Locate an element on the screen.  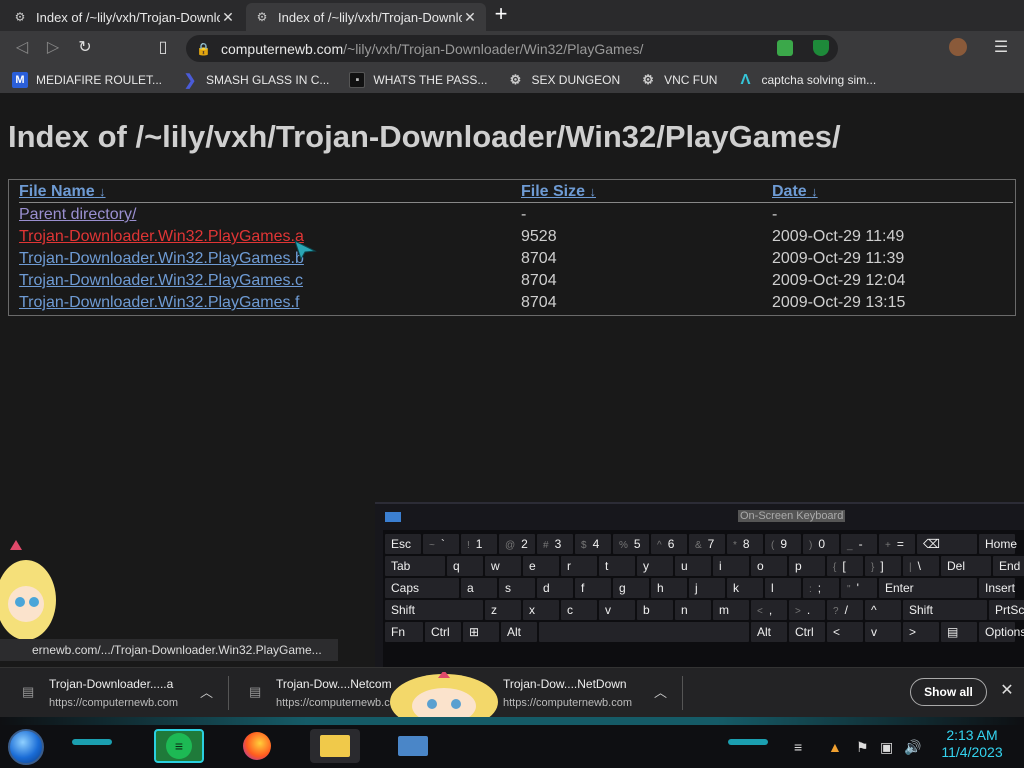
taskbar-osk is located at coordinates (413, 746).